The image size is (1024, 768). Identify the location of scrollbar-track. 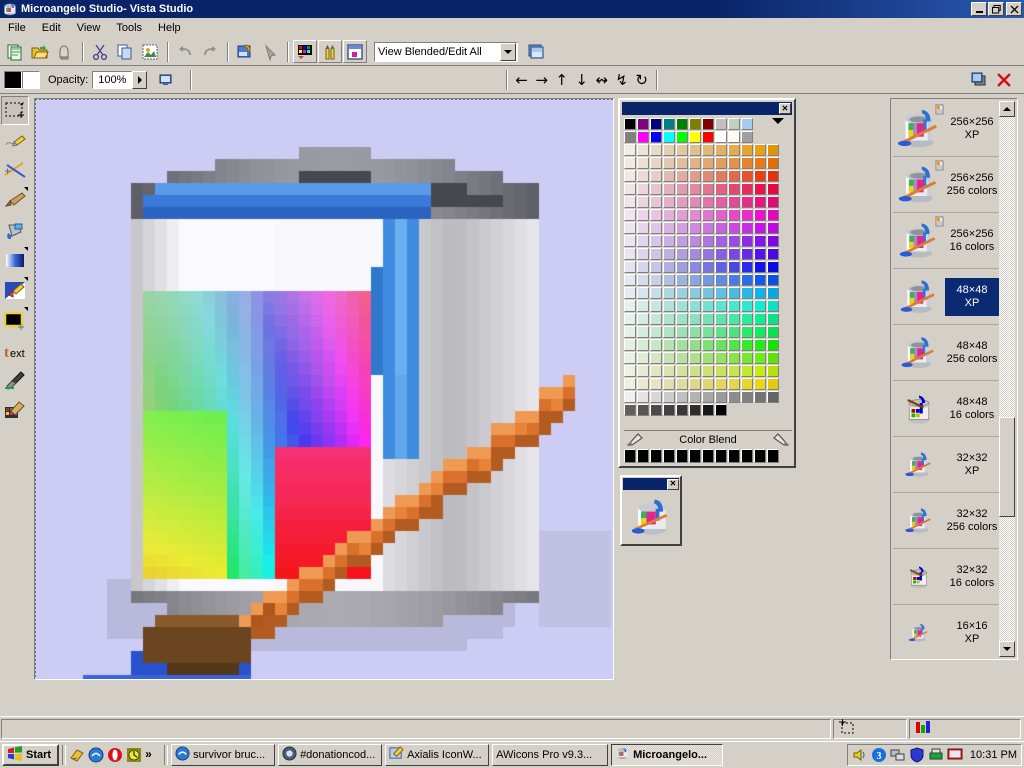
(1007, 379).